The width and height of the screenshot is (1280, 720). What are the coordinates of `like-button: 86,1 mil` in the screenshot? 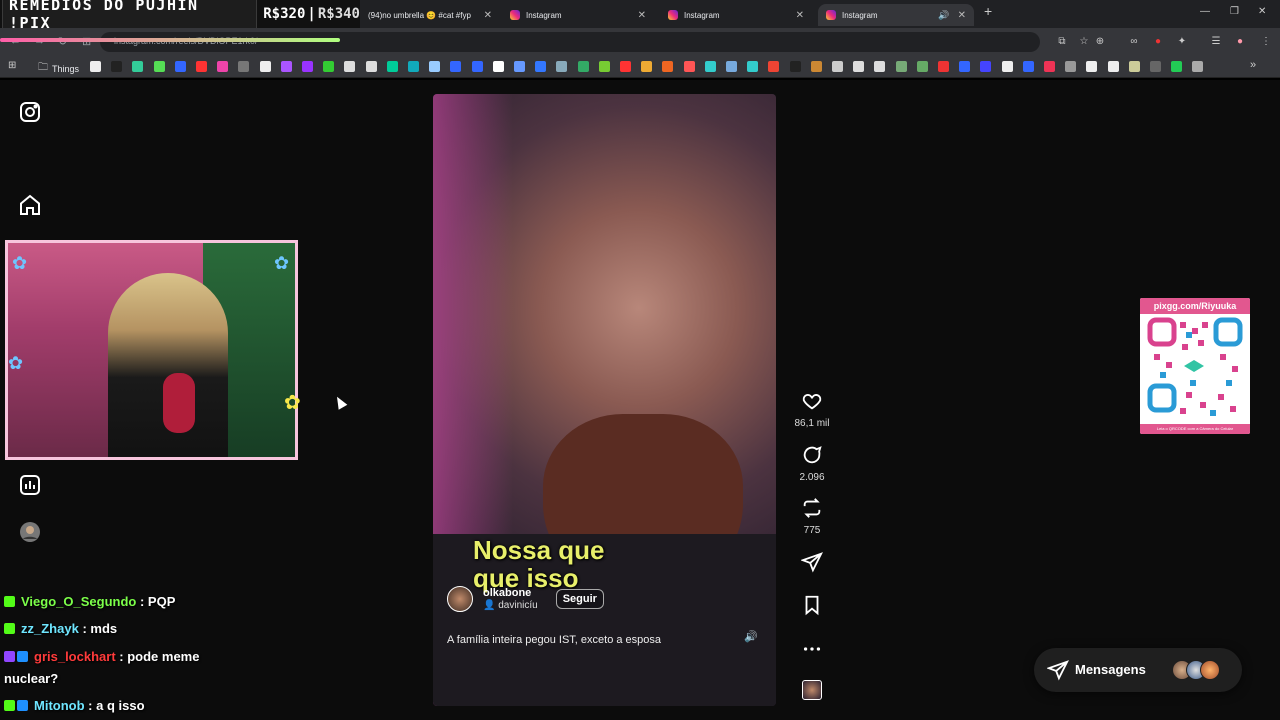 It's located at (812, 409).